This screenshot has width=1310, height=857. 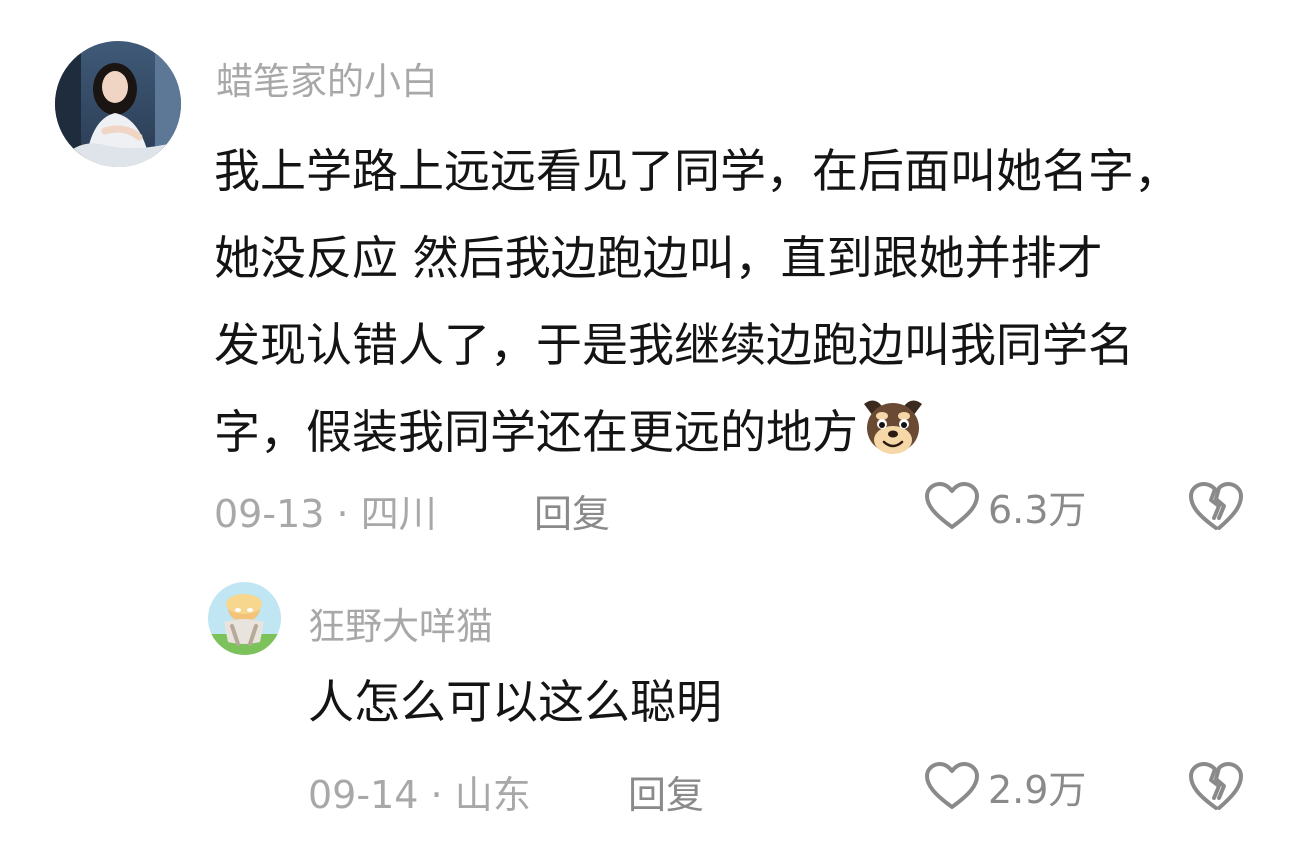 What do you see at coordinates (327, 78) in the screenshot?
I see `username: 蜡笔家的小白` at bounding box center [327, 78].